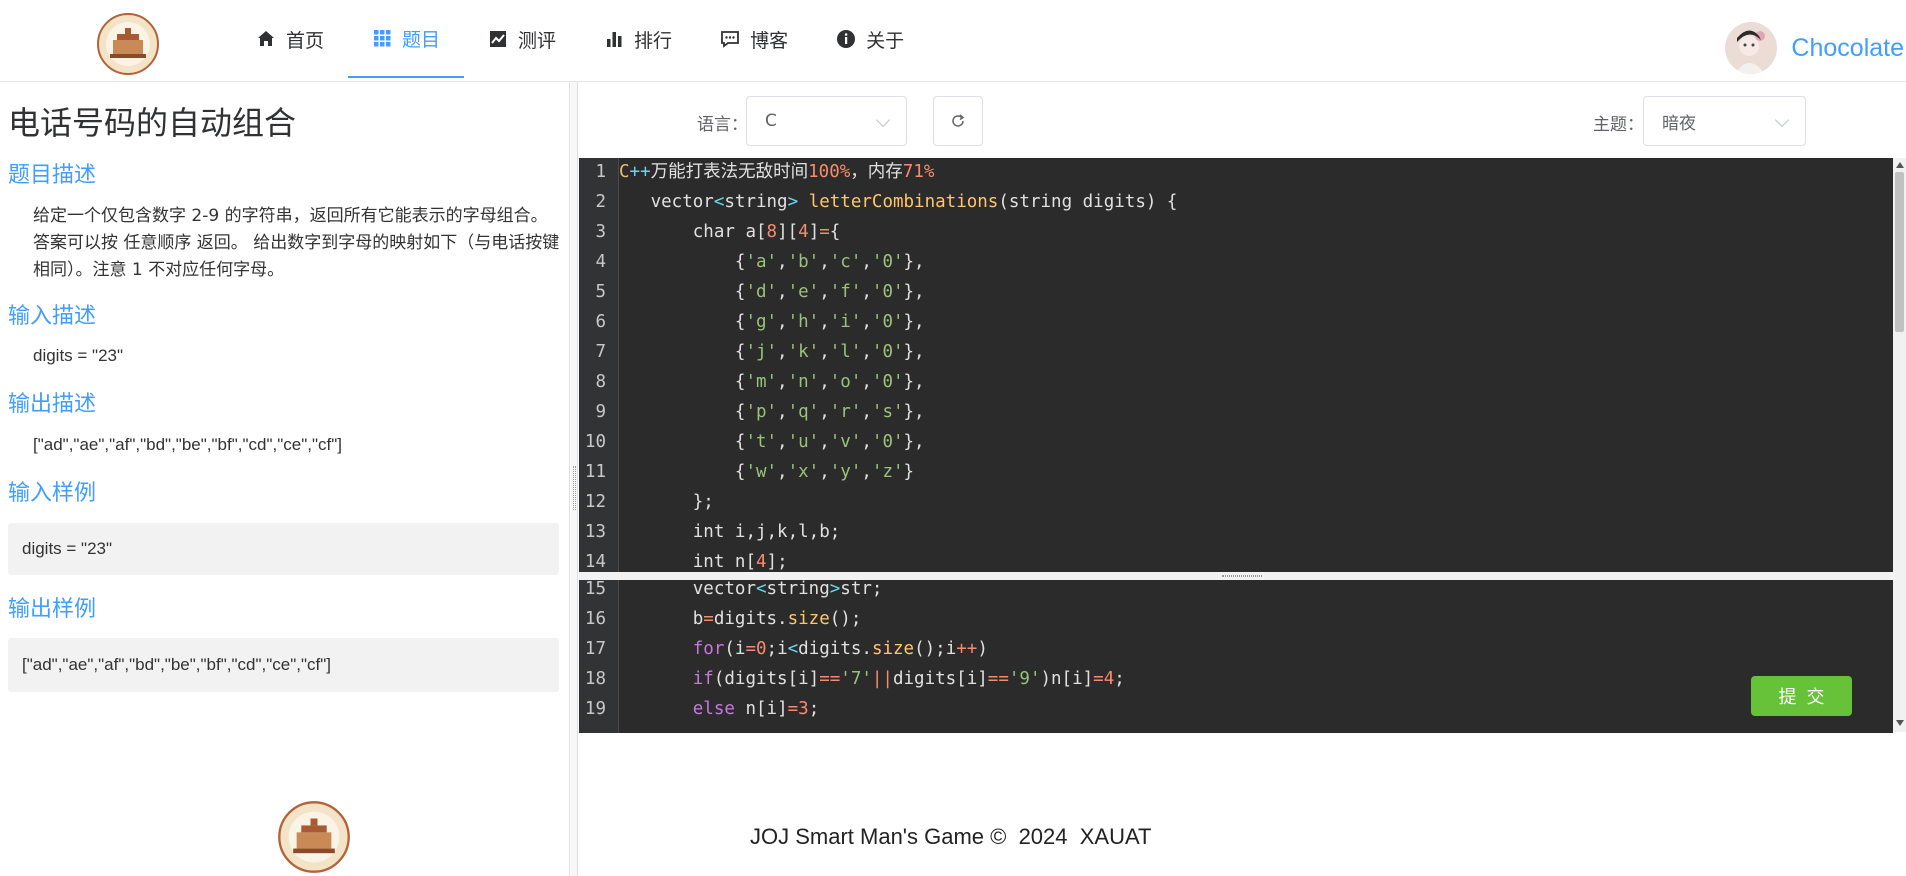 This screenshot has width=1906, height=876. I want to click on grid-icon, so click(382, 38).